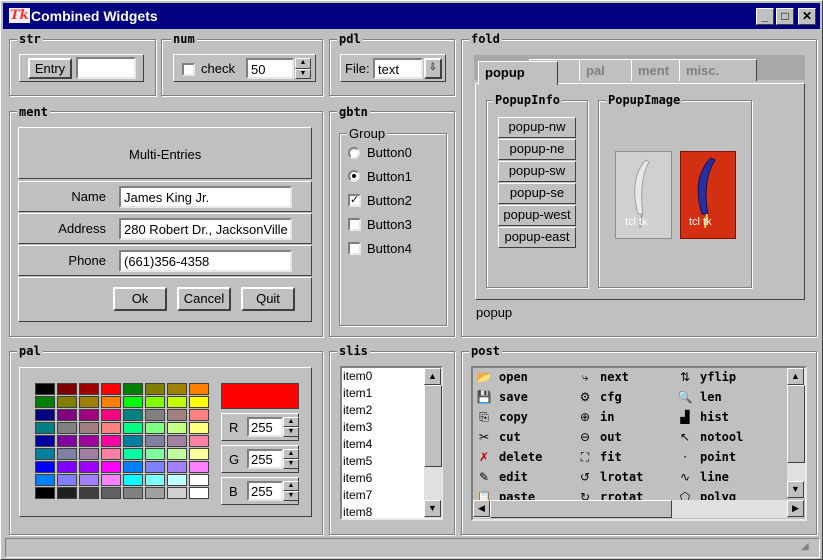  I want to click on ok-button: Ok, so click(140, 299).